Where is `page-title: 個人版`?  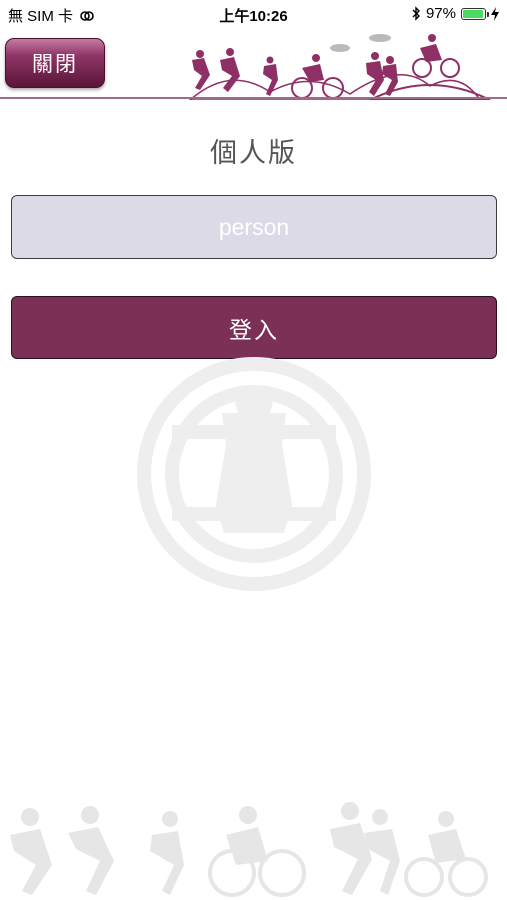
page-title: 個人版 is located at coordinates (253, 153).